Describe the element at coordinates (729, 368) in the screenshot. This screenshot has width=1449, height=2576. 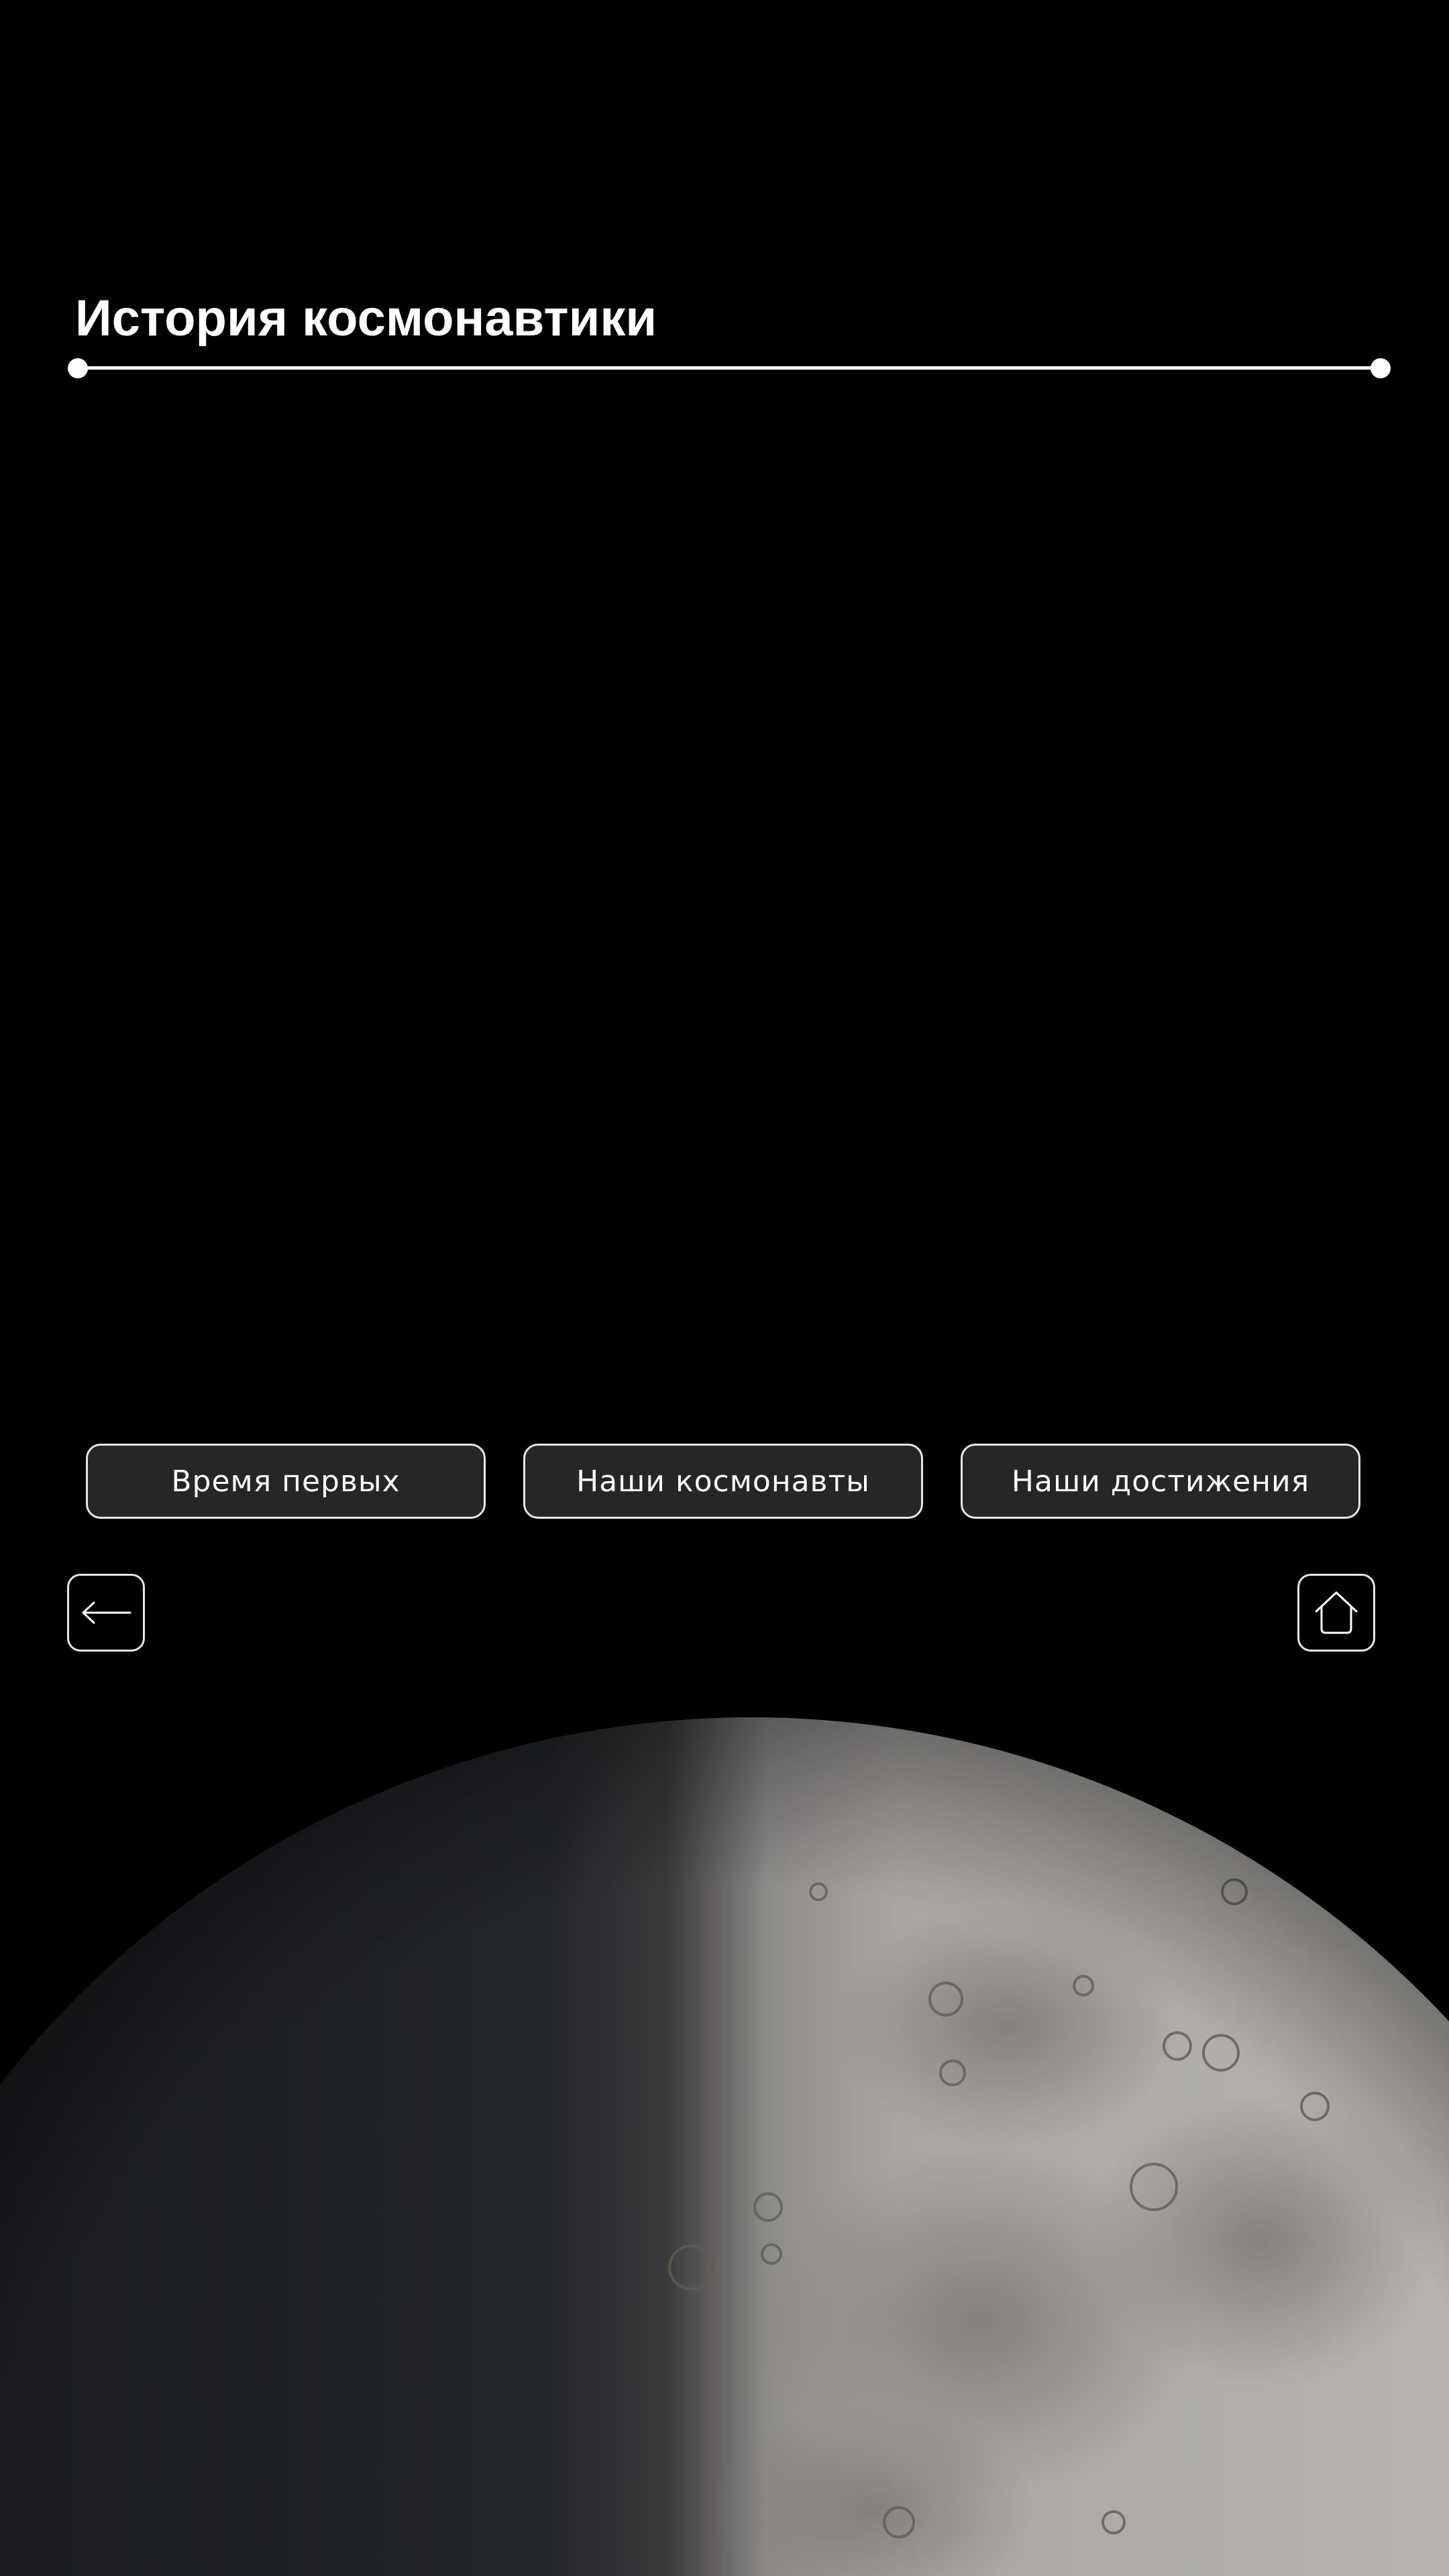
I see `title-divider` at that location.